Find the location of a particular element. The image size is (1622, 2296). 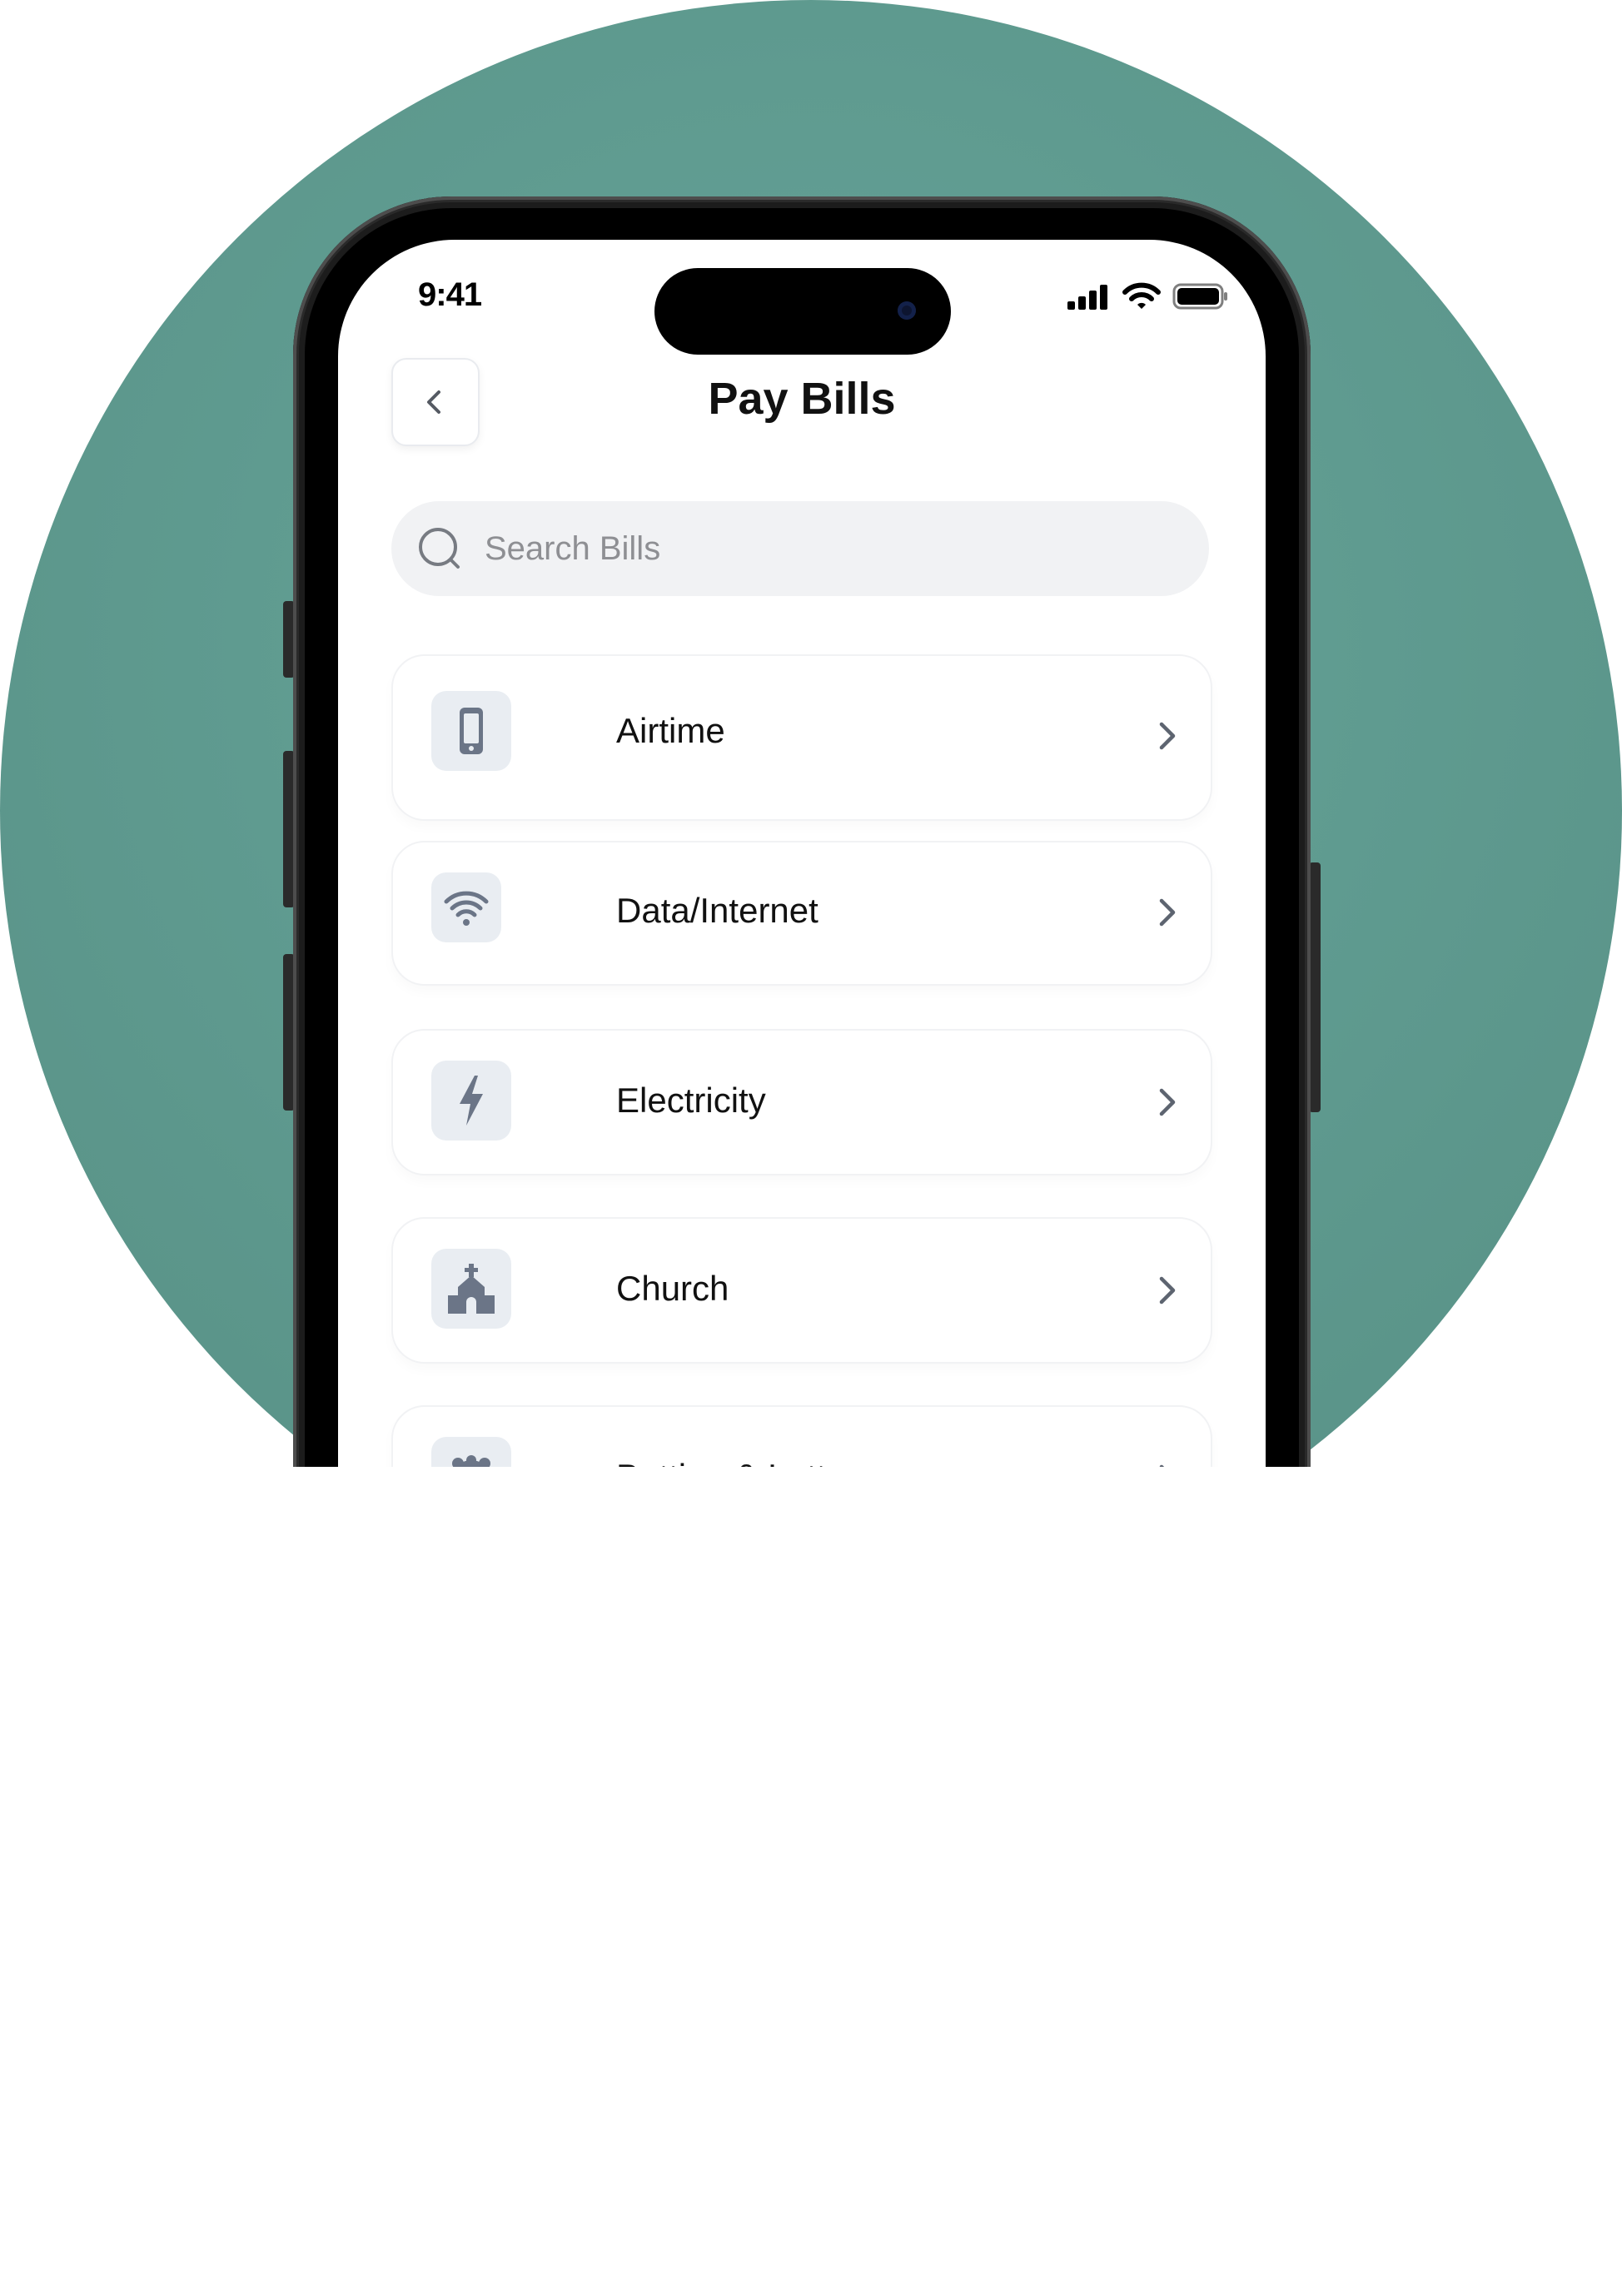

bill-item-electricity: Electricity is located at coordinates (801, 1102).